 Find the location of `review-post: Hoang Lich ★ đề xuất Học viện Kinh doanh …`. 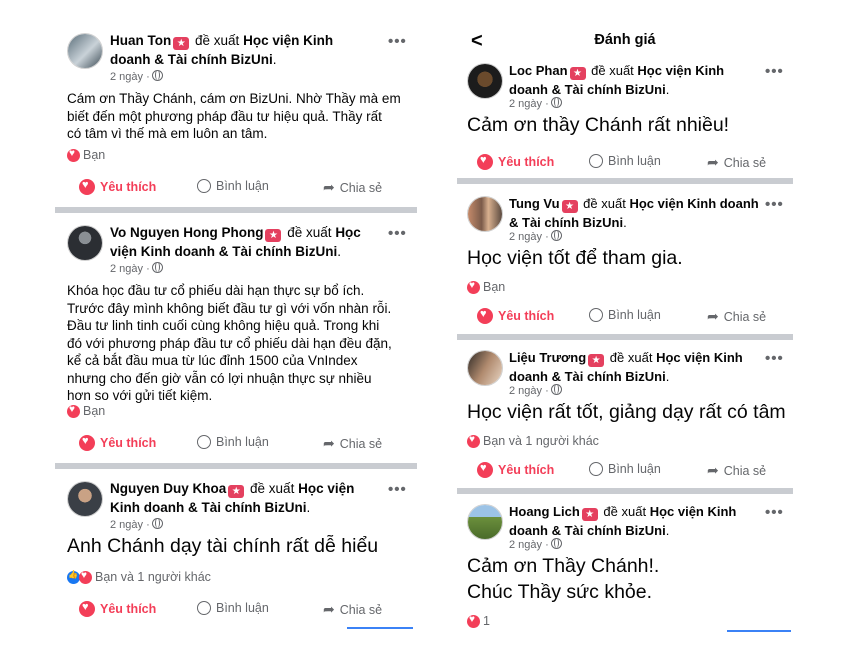

review-post: Hoang Lich ★ đề xuất Học viện Kinh doanh … is located at coordinates (625, 569).